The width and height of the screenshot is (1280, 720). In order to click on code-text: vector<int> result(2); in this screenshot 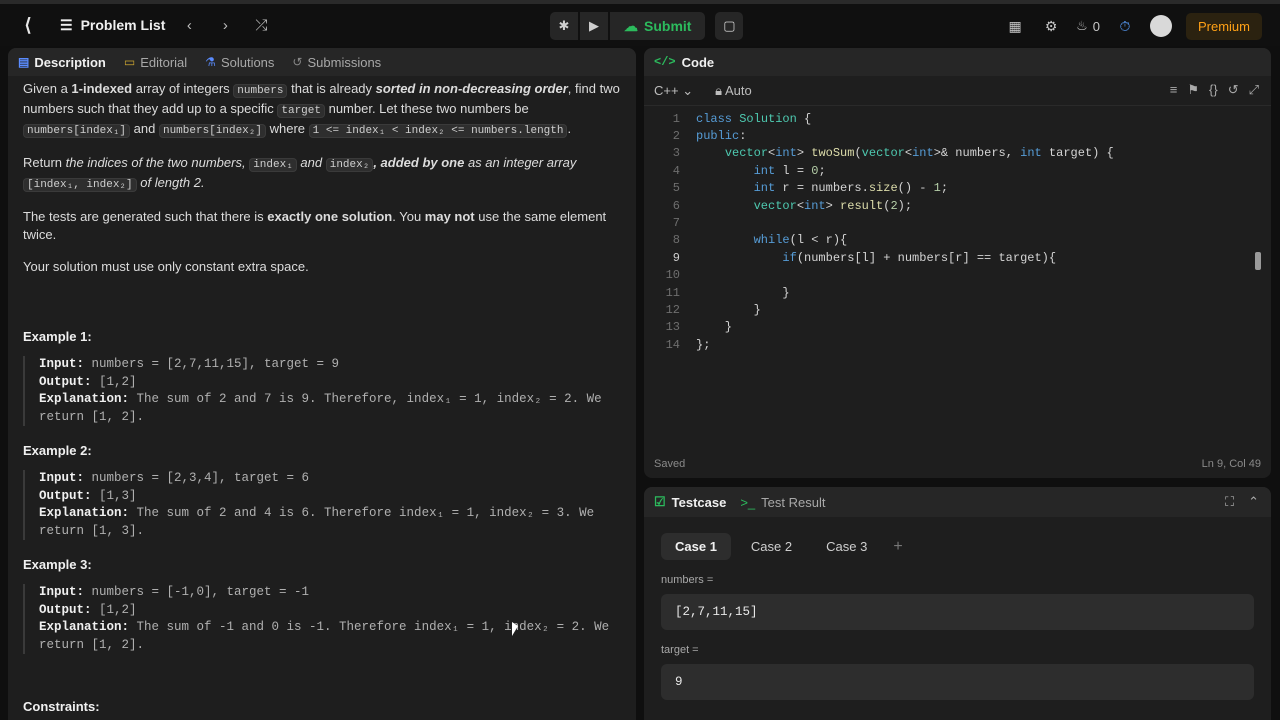, I will do `click(833, 205)`.